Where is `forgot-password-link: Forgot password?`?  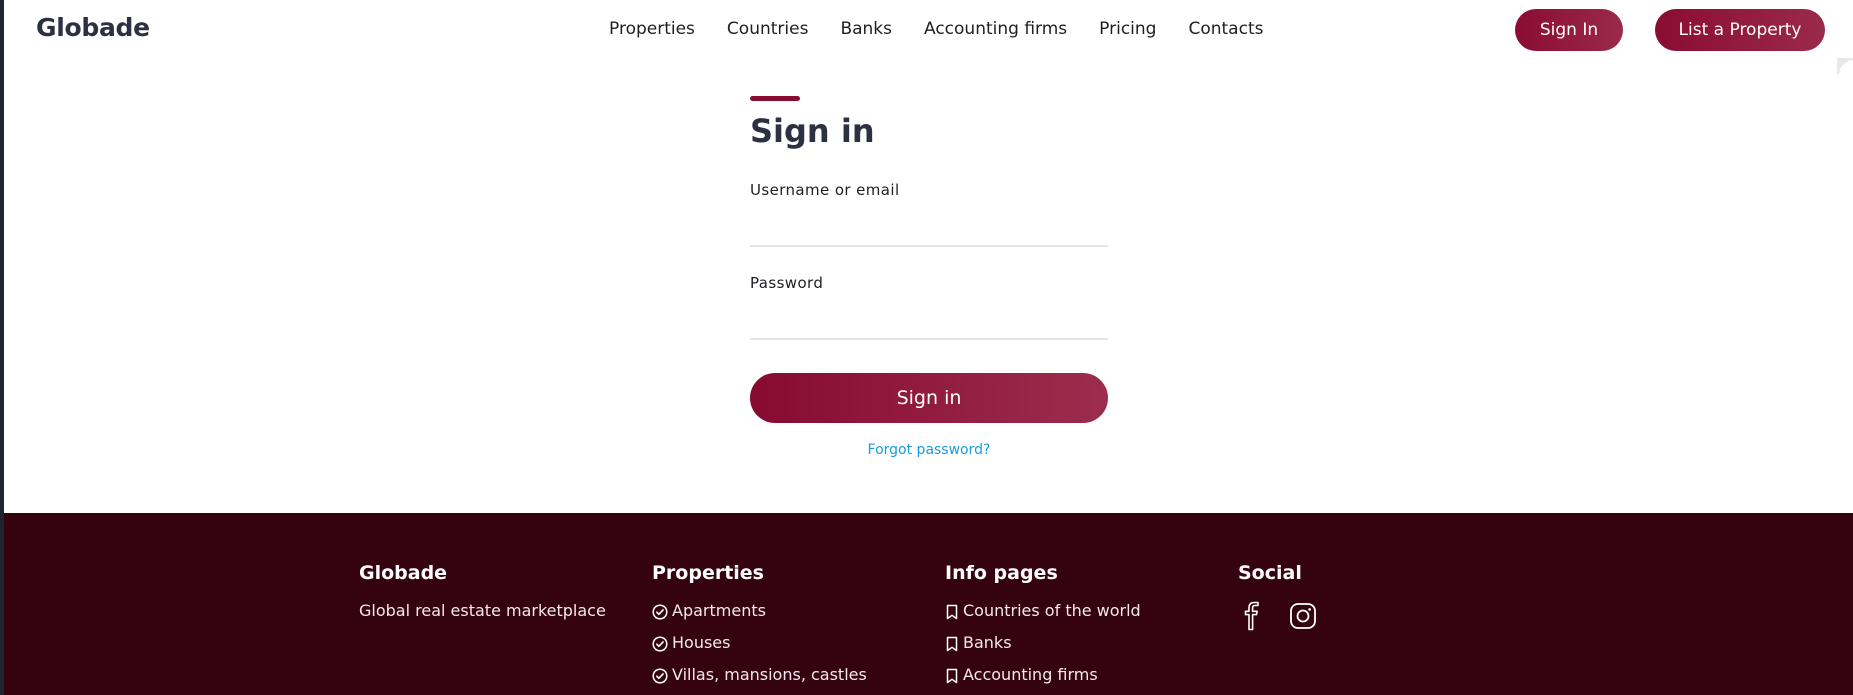 forgot-password-link: Forgot password? is located at coordinates (929, 450).